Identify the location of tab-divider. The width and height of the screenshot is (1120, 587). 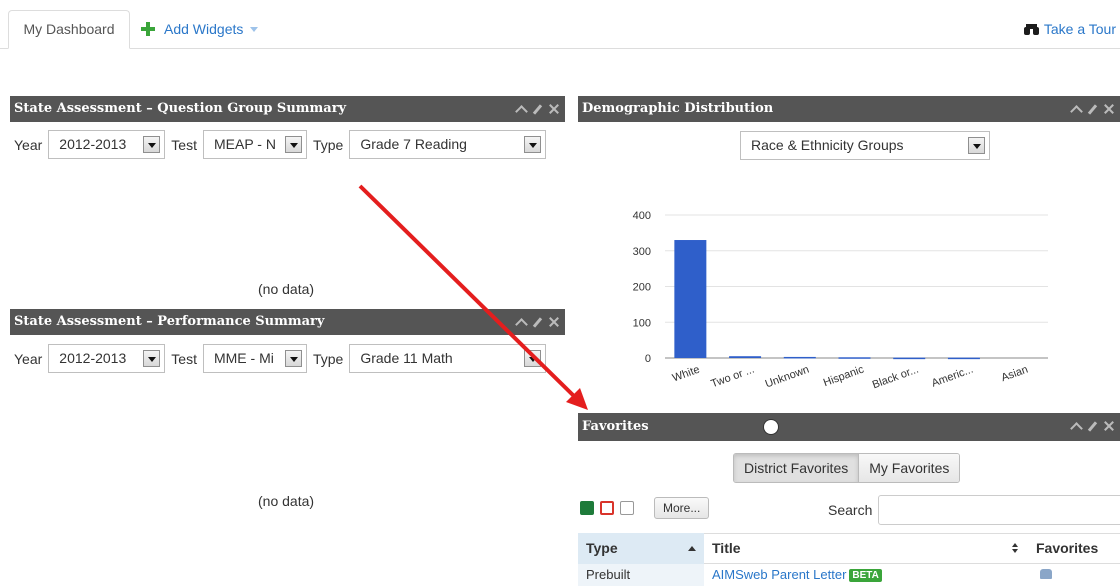
(560, 48).